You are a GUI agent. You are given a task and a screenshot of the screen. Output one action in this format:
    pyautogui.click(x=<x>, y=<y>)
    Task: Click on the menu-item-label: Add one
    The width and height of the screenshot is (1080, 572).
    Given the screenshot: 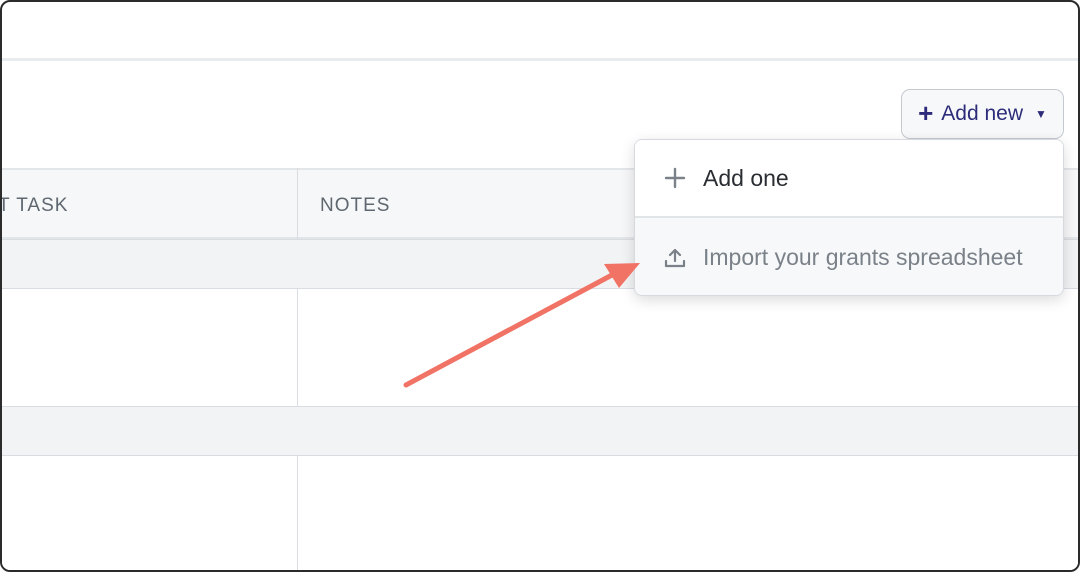 What is the action you would take?
    pyautogui.click(x=746, y=177)
    